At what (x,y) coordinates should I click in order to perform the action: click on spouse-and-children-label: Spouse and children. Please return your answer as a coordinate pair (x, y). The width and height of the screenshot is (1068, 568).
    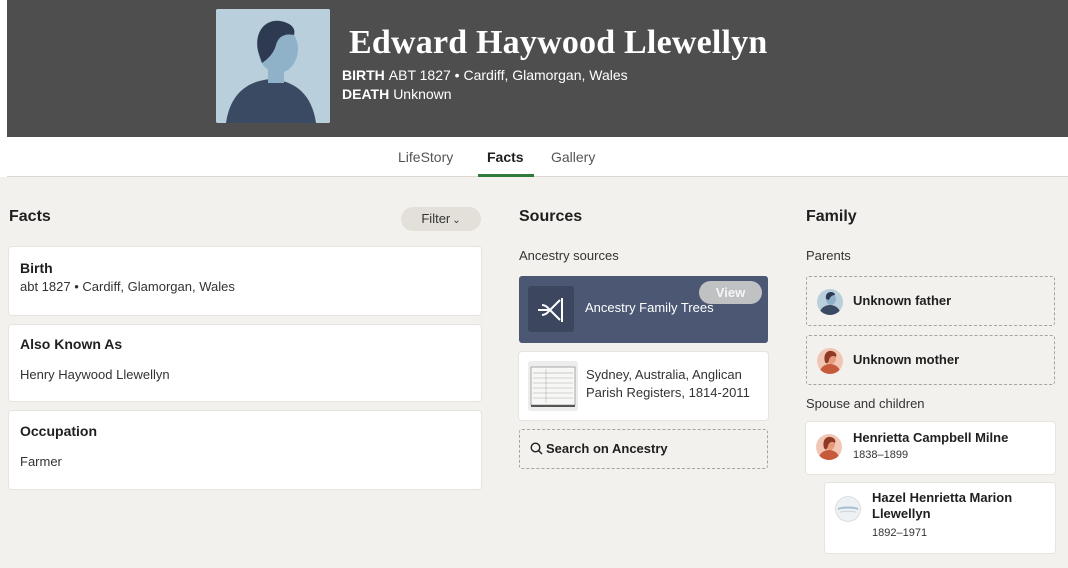
    Looking at the image, I should click on (865, 403).